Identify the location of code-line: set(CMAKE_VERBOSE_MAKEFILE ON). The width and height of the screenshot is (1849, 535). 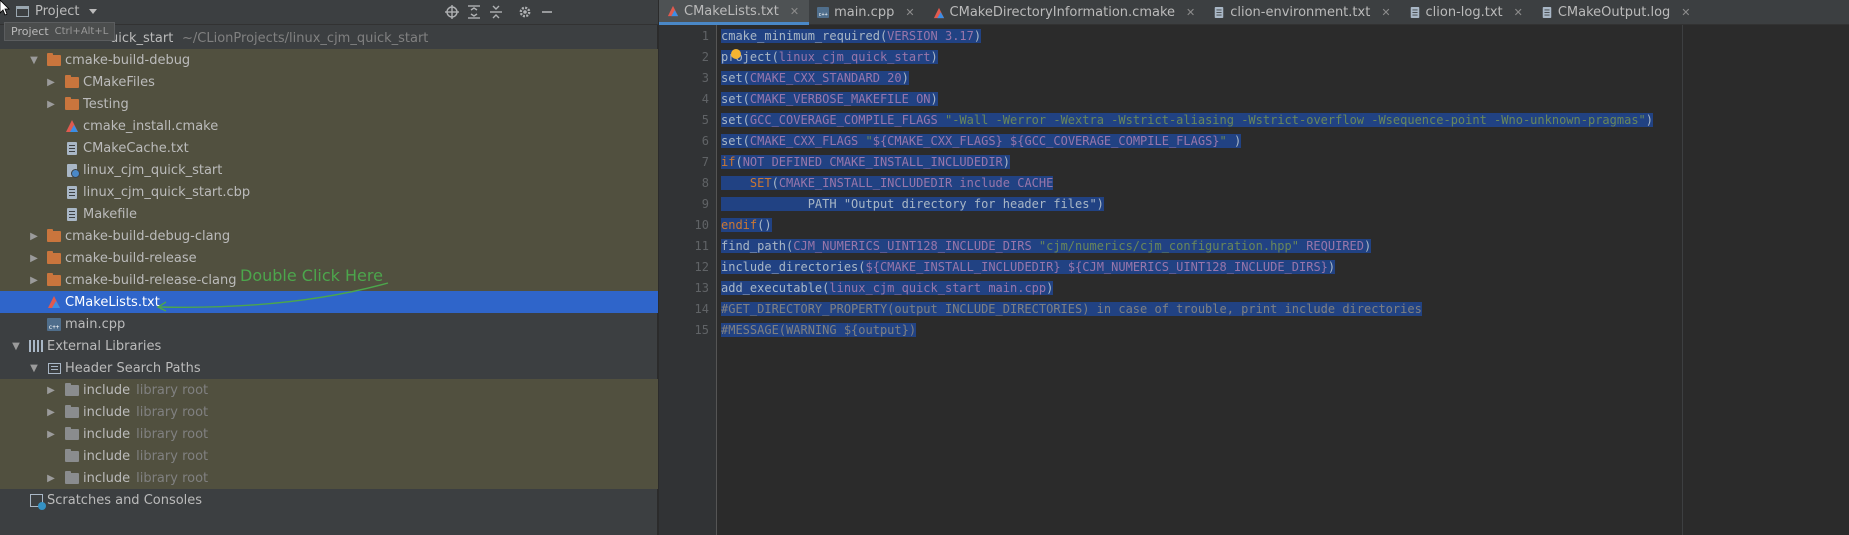
(829, 99).